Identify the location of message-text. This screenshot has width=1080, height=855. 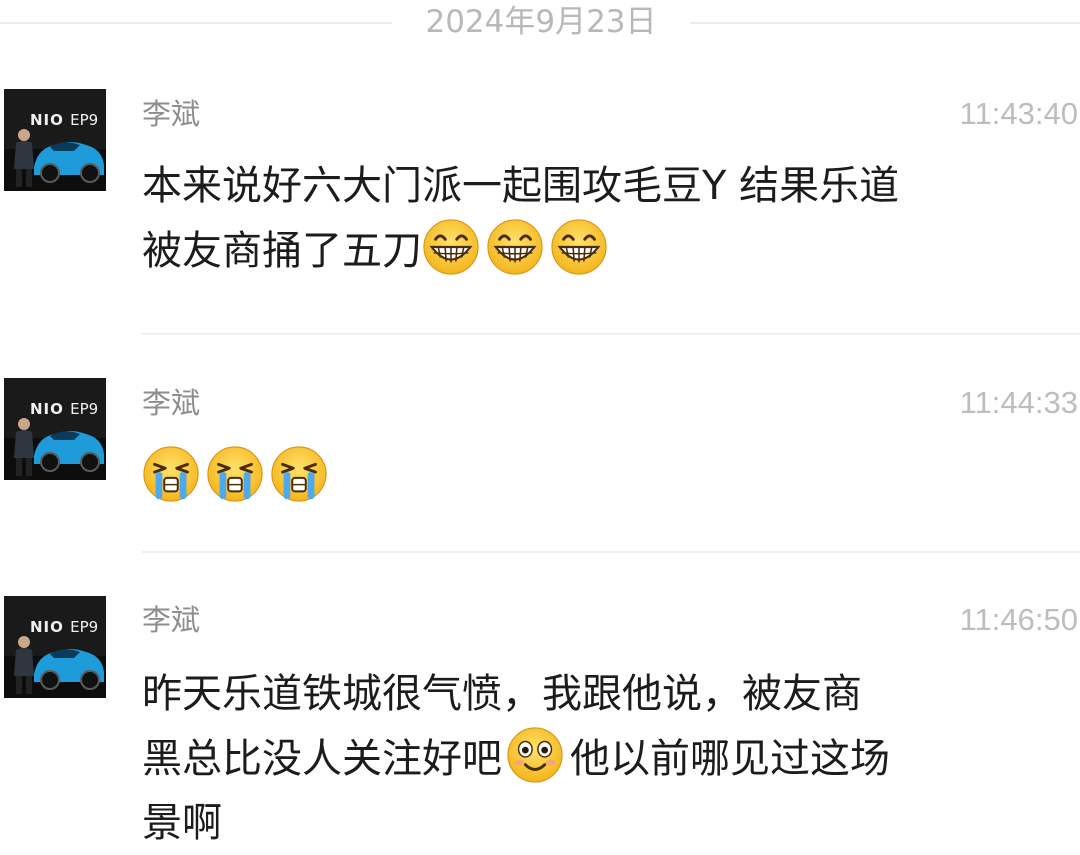
(611, 477).